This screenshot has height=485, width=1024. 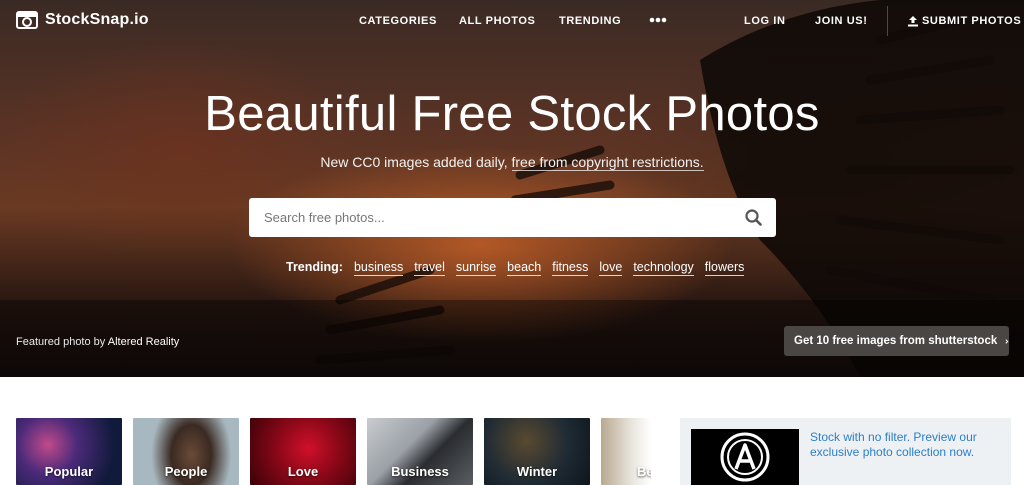 I want to click on category-card-business: Business, so click(x=420, y=451).